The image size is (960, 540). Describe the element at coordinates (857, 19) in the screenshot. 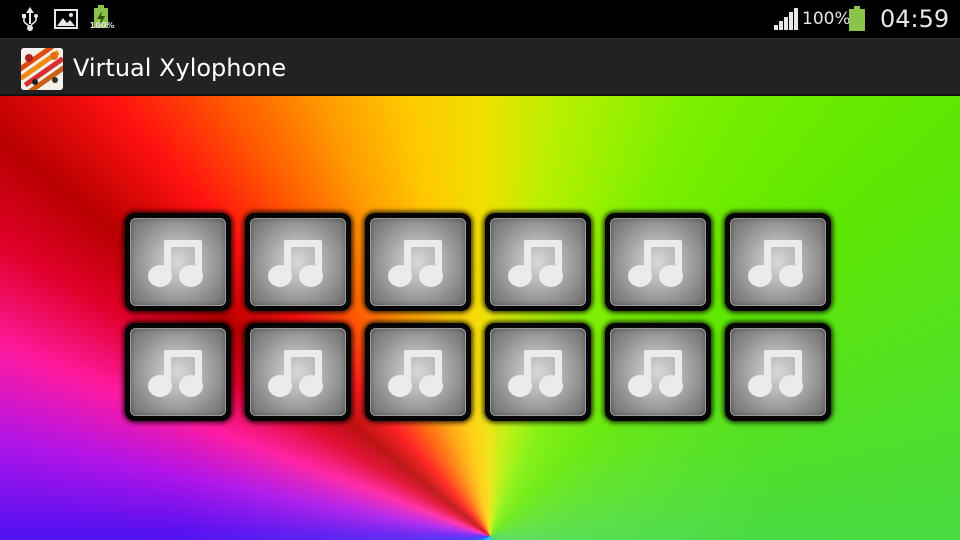

I see `battery-icon` at that location.